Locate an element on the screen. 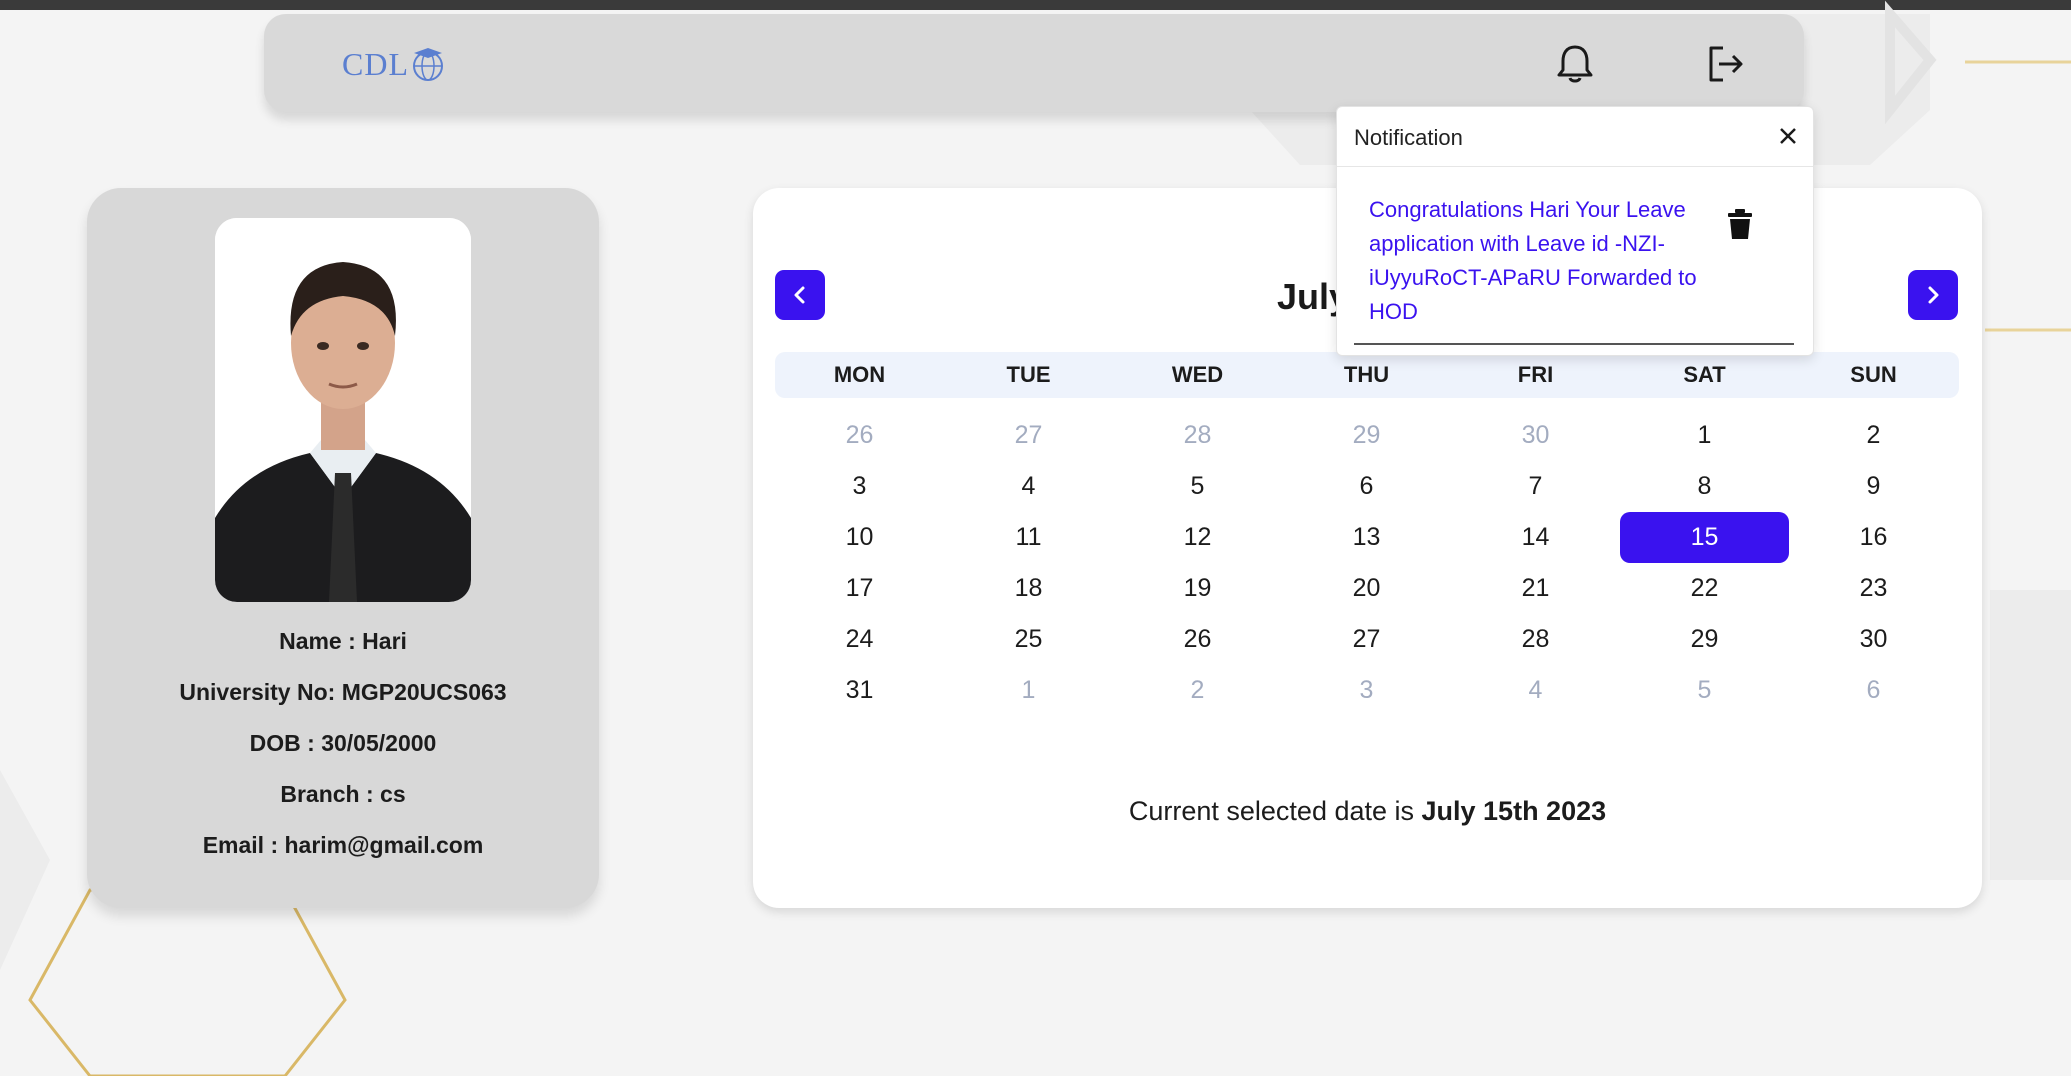  calendar-day: 25 is located at coordinates (1028, 639).